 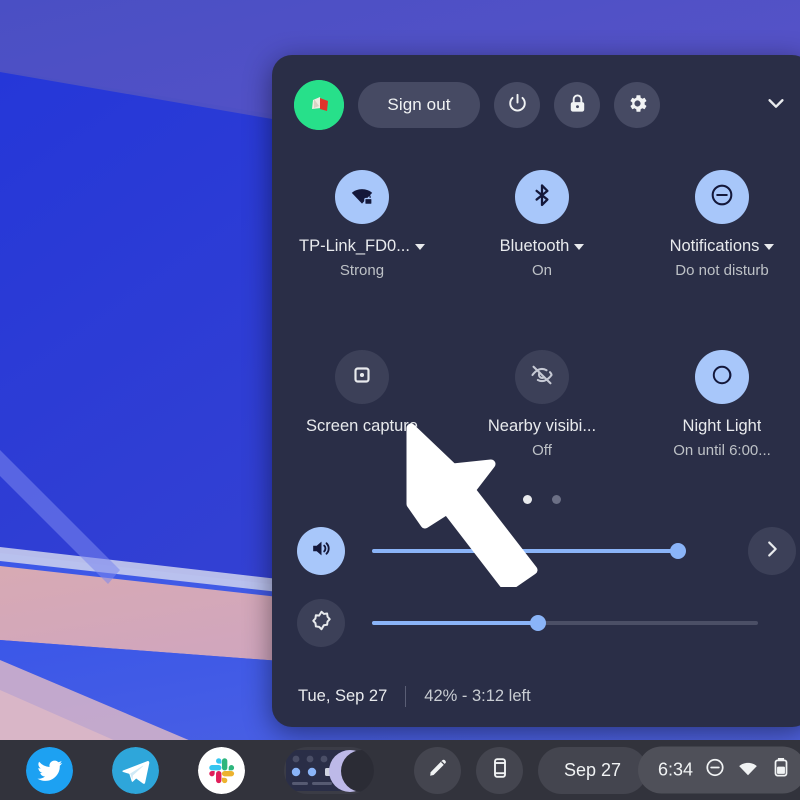 I want to click on brightness-slider-row, so click(x=536, y=623).